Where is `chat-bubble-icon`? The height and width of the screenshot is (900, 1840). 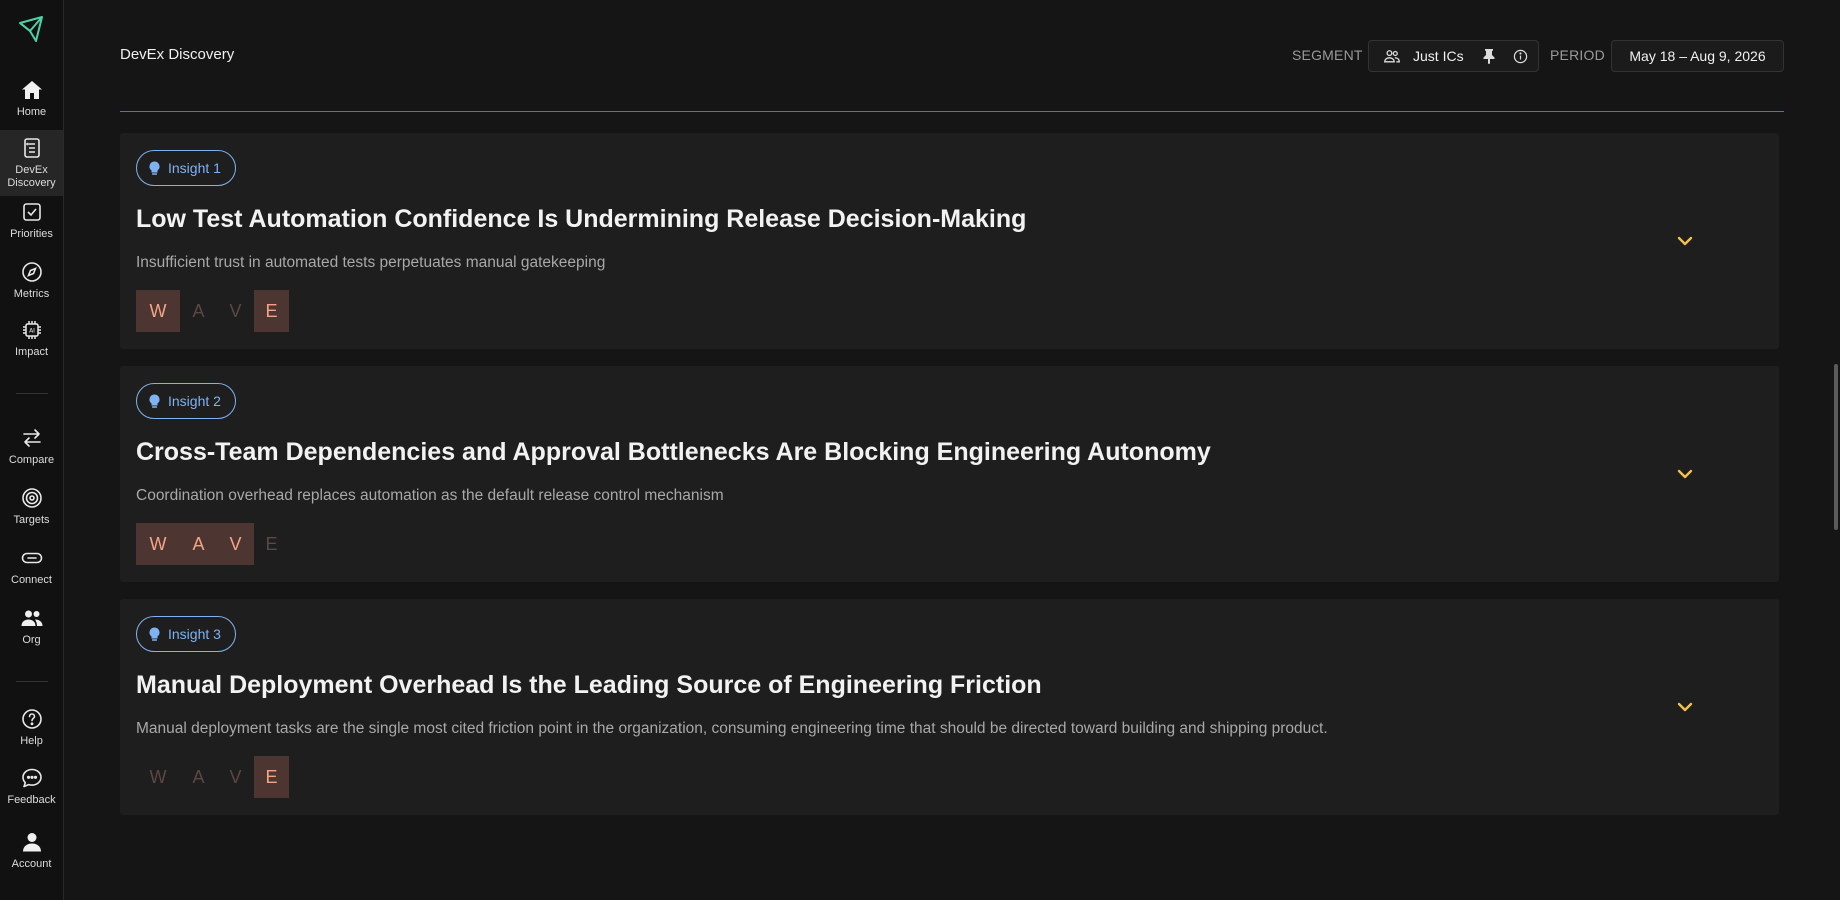
chat-bubble-icon is located at coordinates (31, 778).